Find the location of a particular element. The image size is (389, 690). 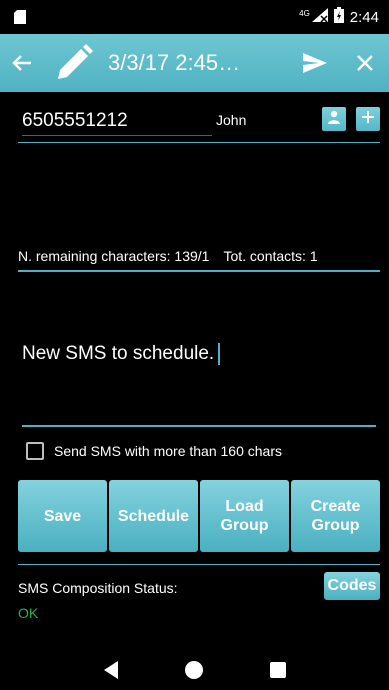

contact-name: John is located at coordinates (231, 120).